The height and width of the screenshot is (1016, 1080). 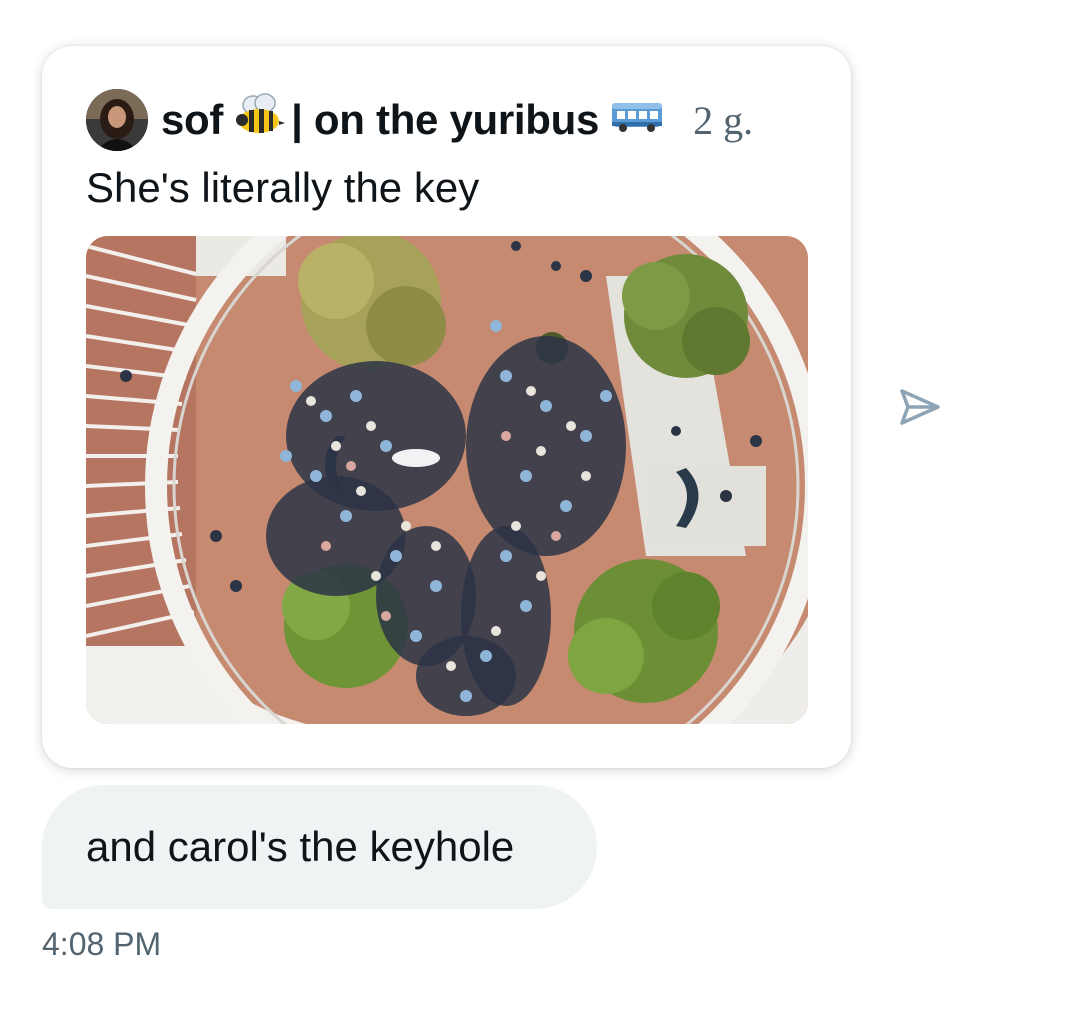 What do you see at coordinates (192, 119) in the screenshot?
I see `author-name: sof` at bounding box center [192, 119].